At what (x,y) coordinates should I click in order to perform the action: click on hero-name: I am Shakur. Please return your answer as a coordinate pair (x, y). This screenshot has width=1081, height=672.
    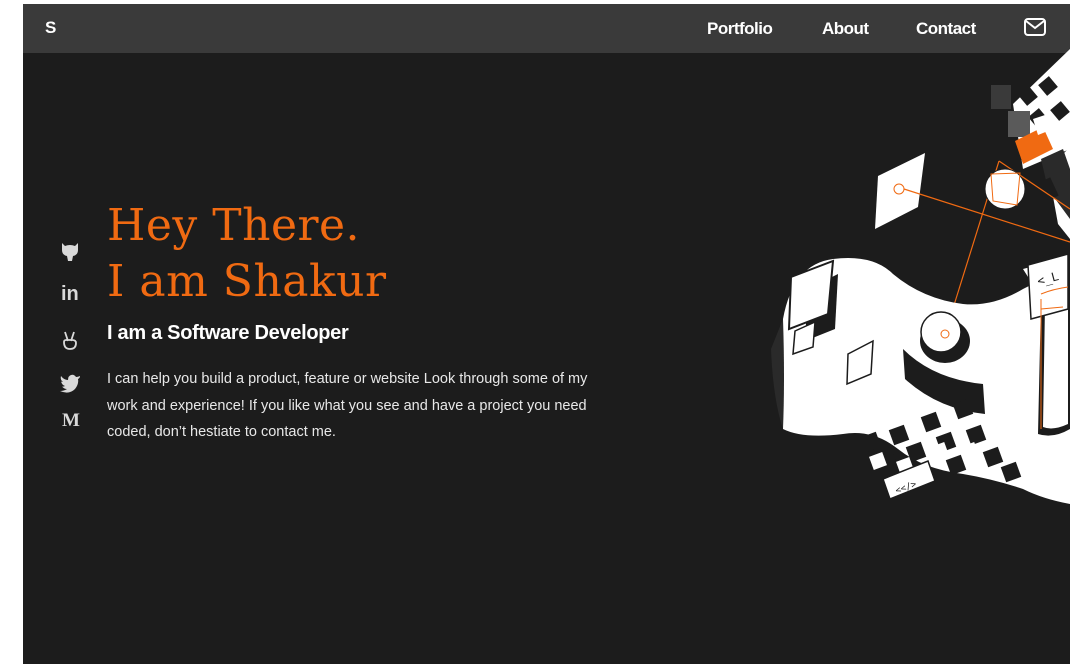
    Looking at the image, I should click on (247, 281).